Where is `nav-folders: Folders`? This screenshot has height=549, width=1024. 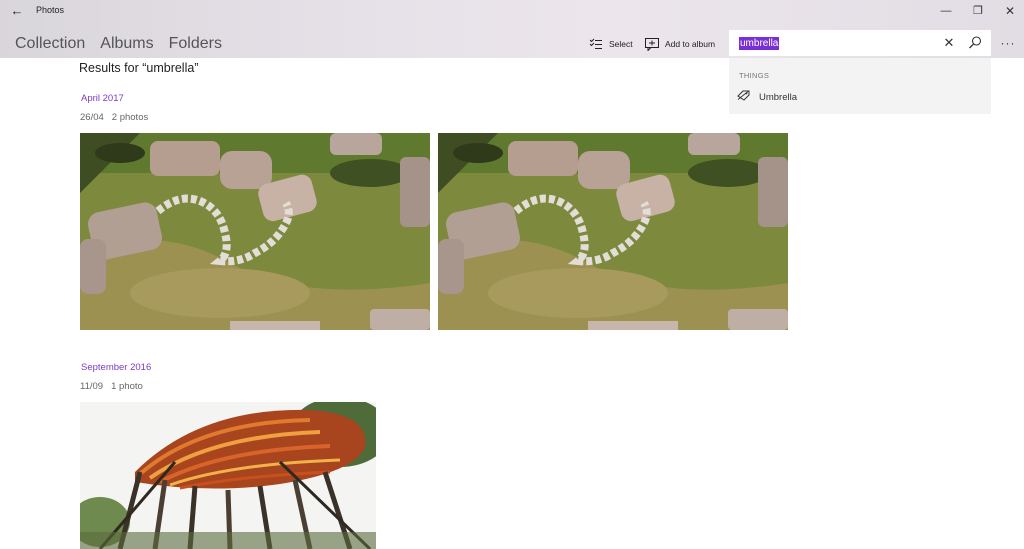
nav-folders: Folders is located at coordinates (195, 44).